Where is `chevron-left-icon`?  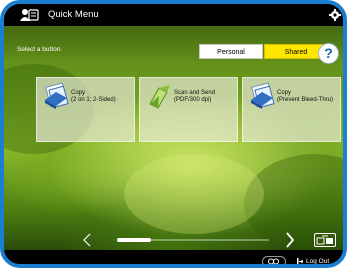
chevron-left-icon is located at coordinates (87, 240).